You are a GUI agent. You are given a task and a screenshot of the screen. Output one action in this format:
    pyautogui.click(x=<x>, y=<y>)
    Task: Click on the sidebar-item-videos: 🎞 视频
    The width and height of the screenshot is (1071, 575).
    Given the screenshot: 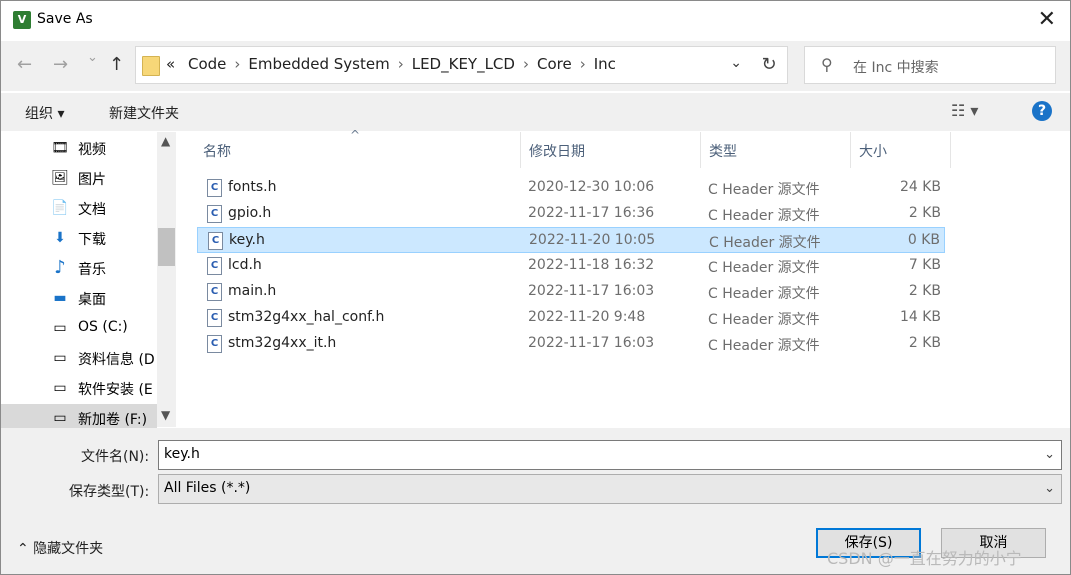 What is the action you would take?
    pyautogui.click(x=79, y=148)
    